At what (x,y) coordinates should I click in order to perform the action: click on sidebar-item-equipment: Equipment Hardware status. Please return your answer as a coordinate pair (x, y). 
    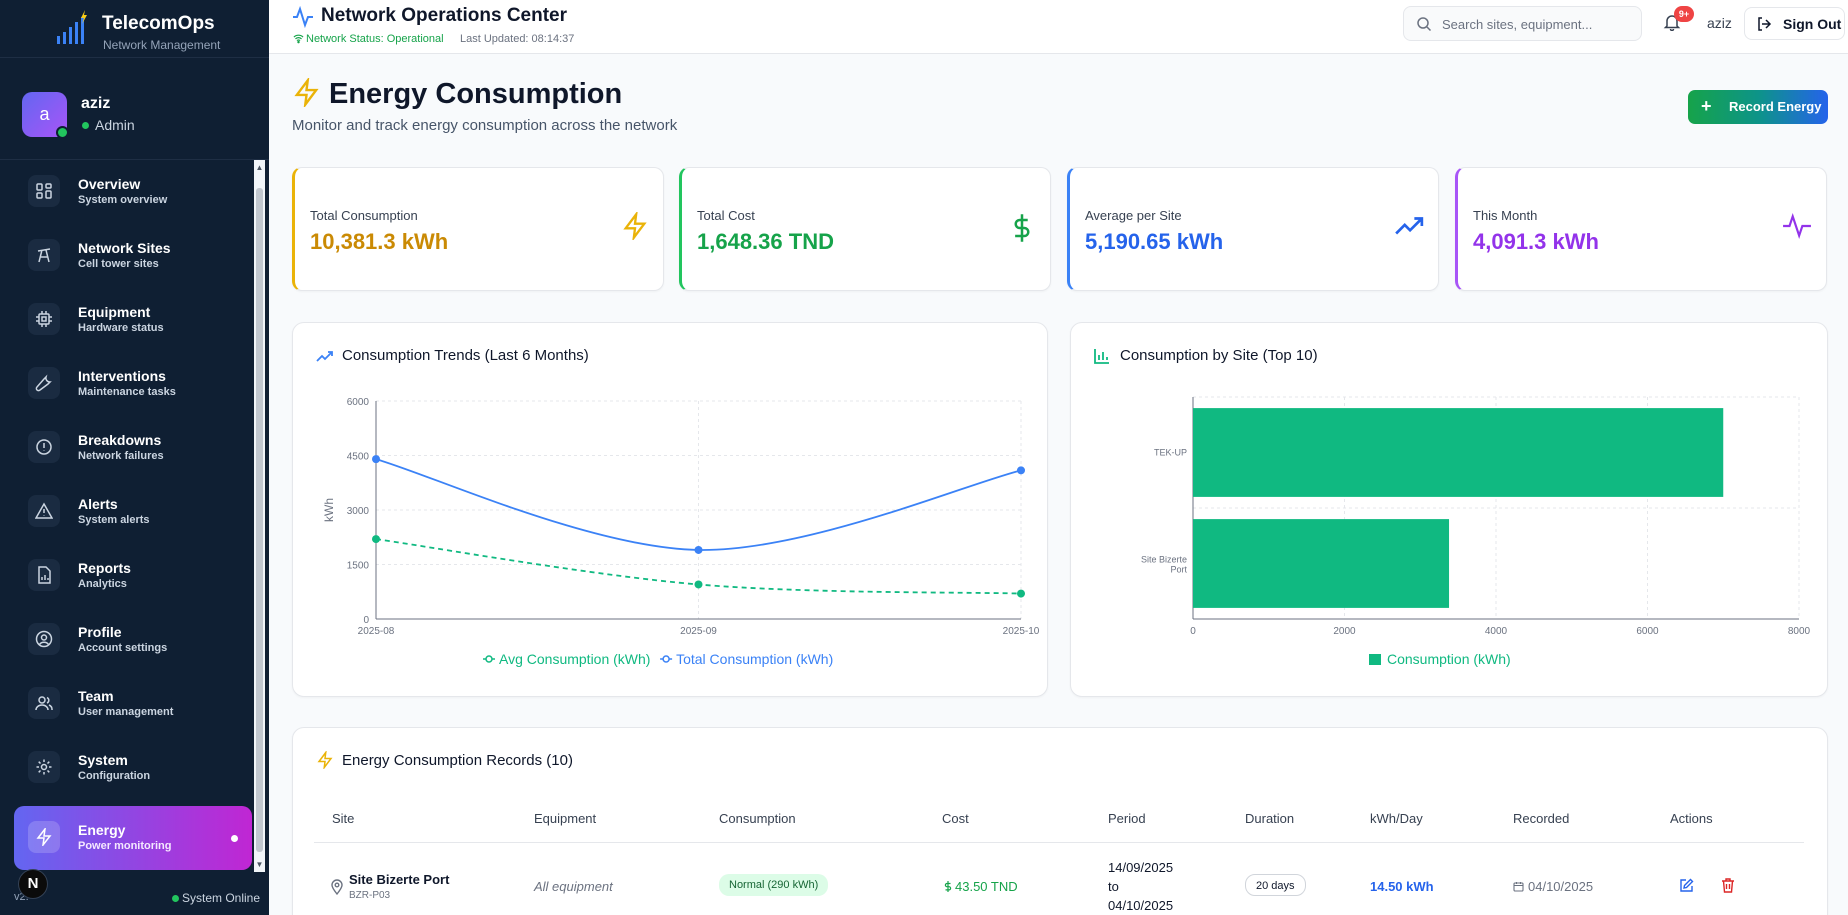
    Looking at the image, I should click on (133, 320).